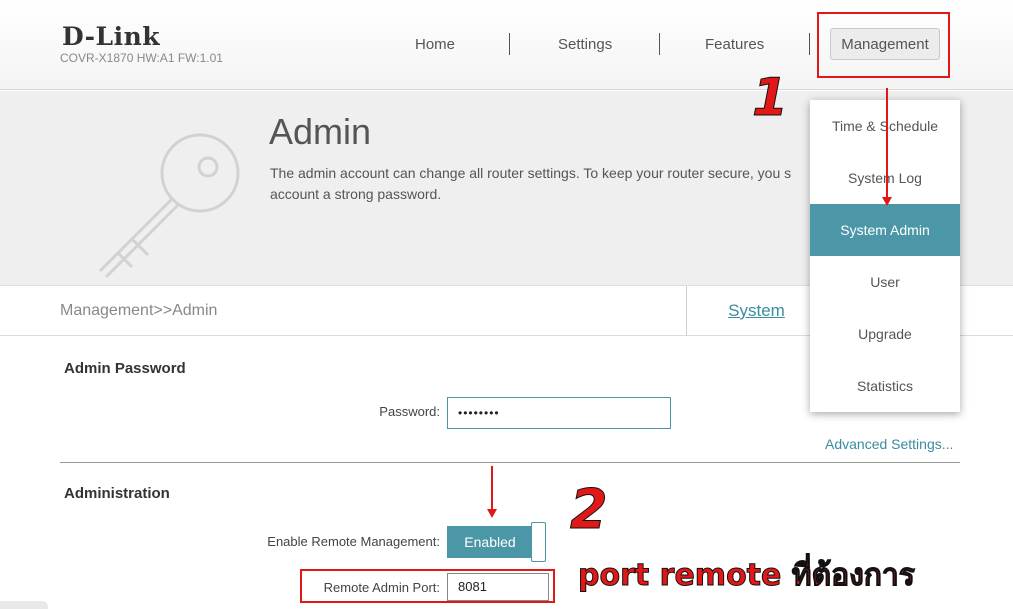 Image resolution: width=1013 pixels, height=609 pixels. What do you see at coordinates (435, 44) in the screenshot?
I see `nav-home: Home` at bounding box center [435, 44].